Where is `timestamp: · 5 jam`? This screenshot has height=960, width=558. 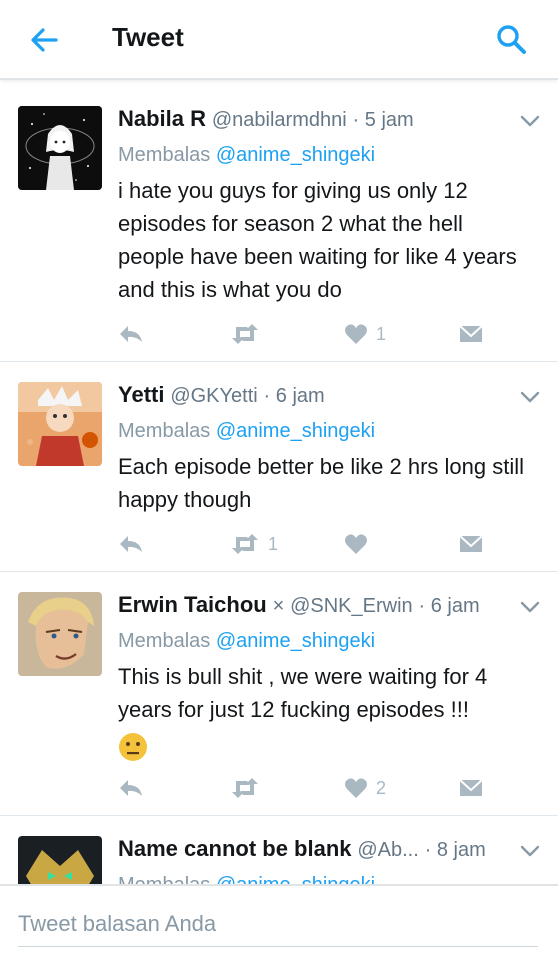 timestamp: · 5 jam is located at coordinates (383, 120).